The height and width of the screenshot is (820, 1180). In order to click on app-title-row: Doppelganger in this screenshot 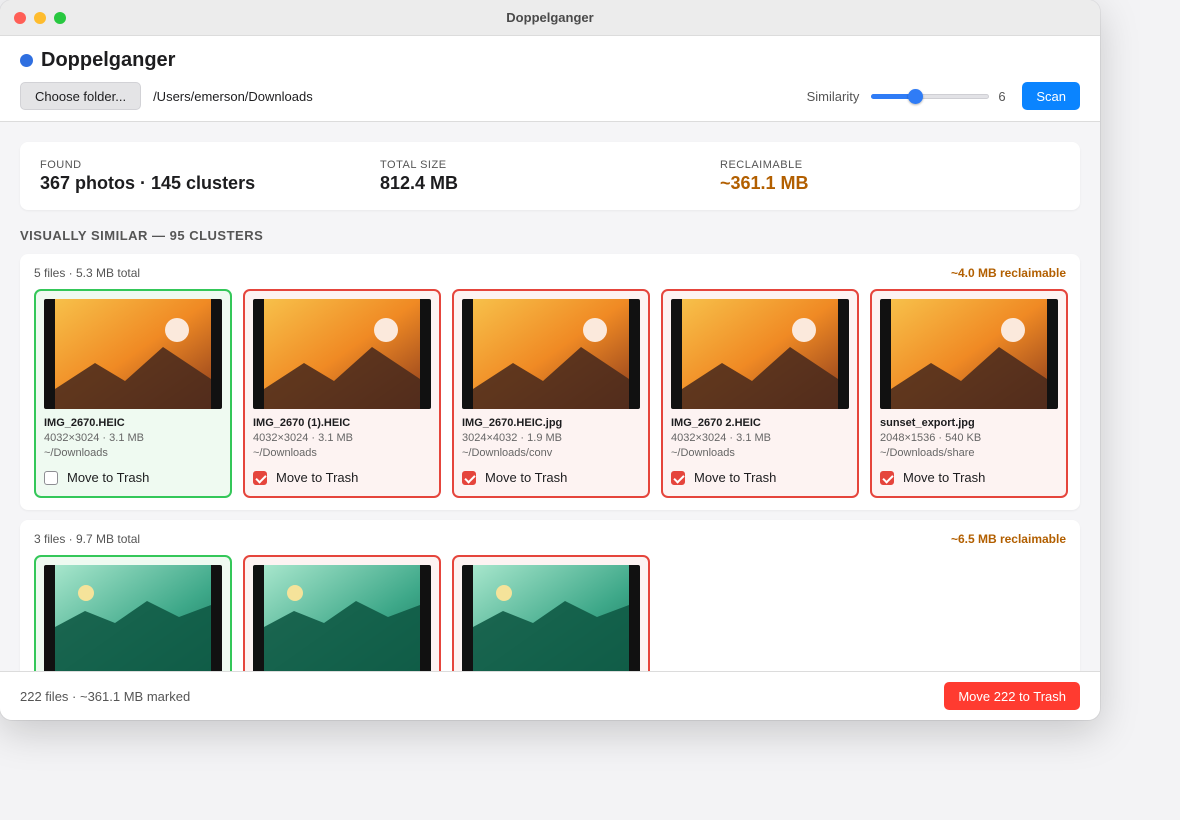, I will do `click(550, 60)`.